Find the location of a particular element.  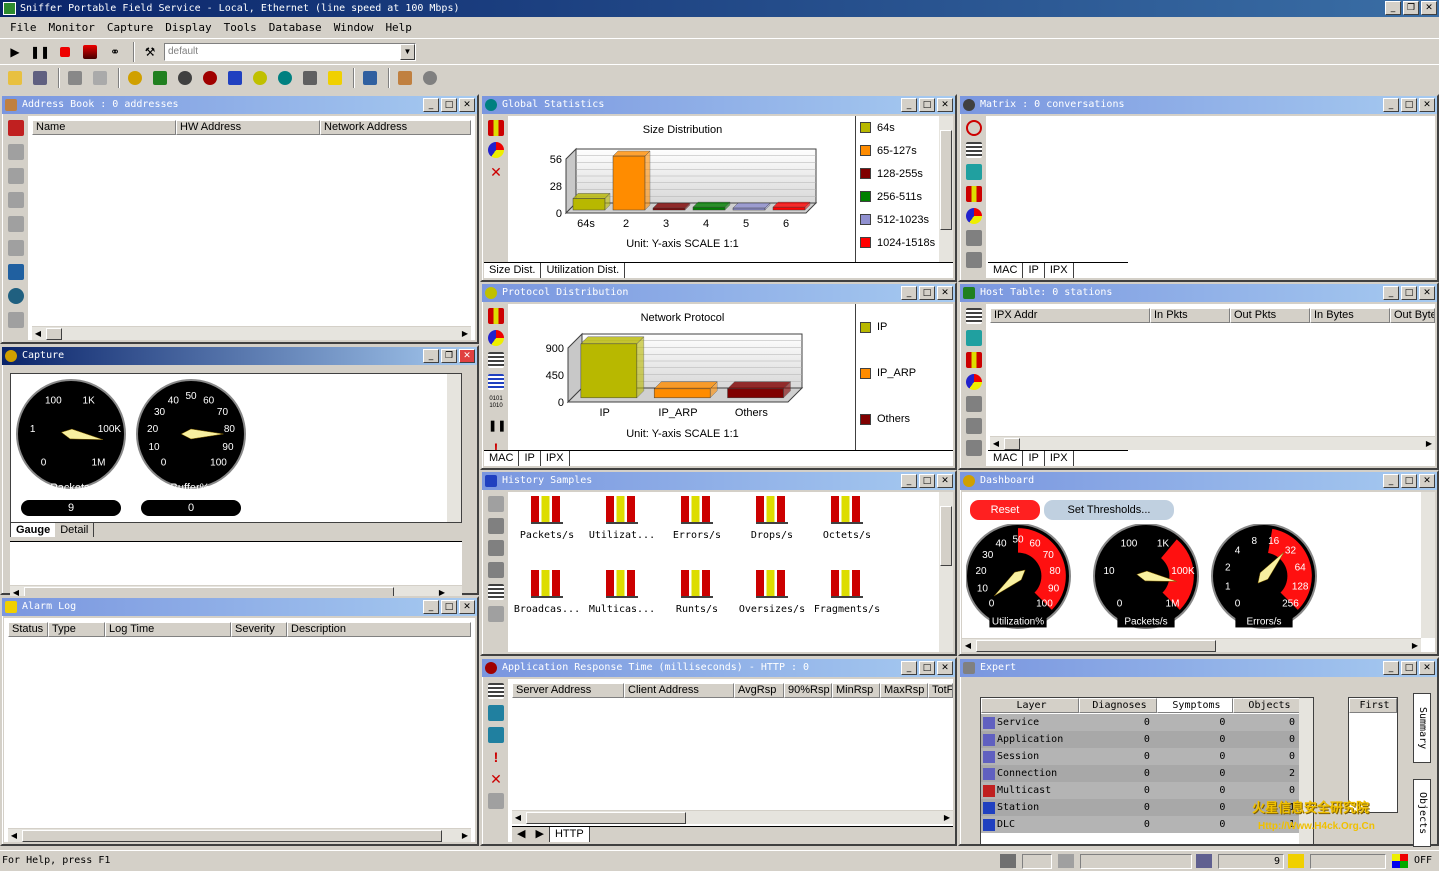

protocol-dist-icon is located at coordinates (260, 78).